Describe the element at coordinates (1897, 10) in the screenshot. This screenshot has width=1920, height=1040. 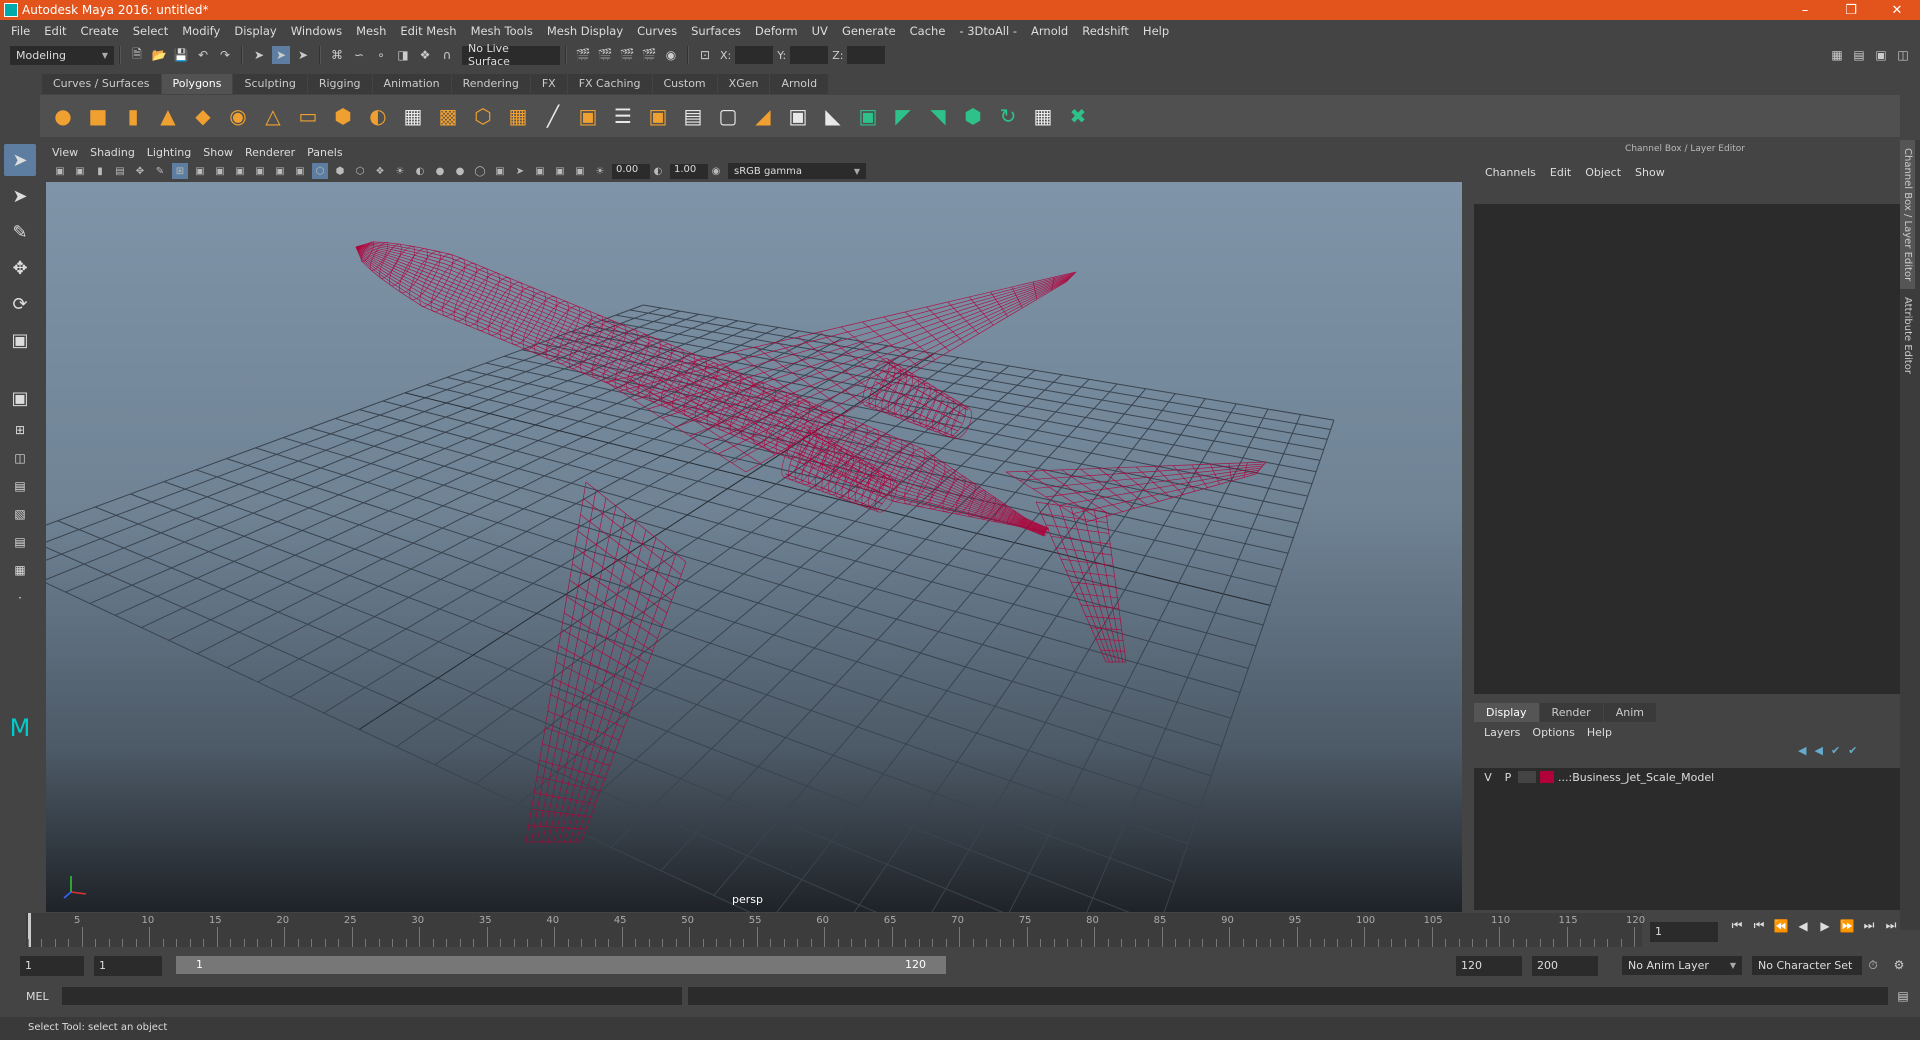
I see `close-icon: ✕` at that location.